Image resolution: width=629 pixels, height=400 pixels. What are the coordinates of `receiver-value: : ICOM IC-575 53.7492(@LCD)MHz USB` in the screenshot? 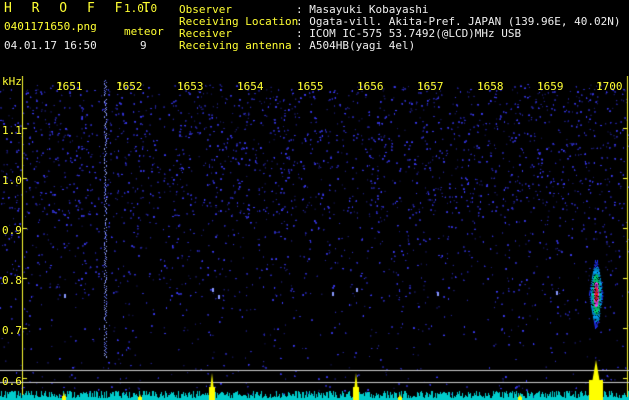 It's located at (409, 33).